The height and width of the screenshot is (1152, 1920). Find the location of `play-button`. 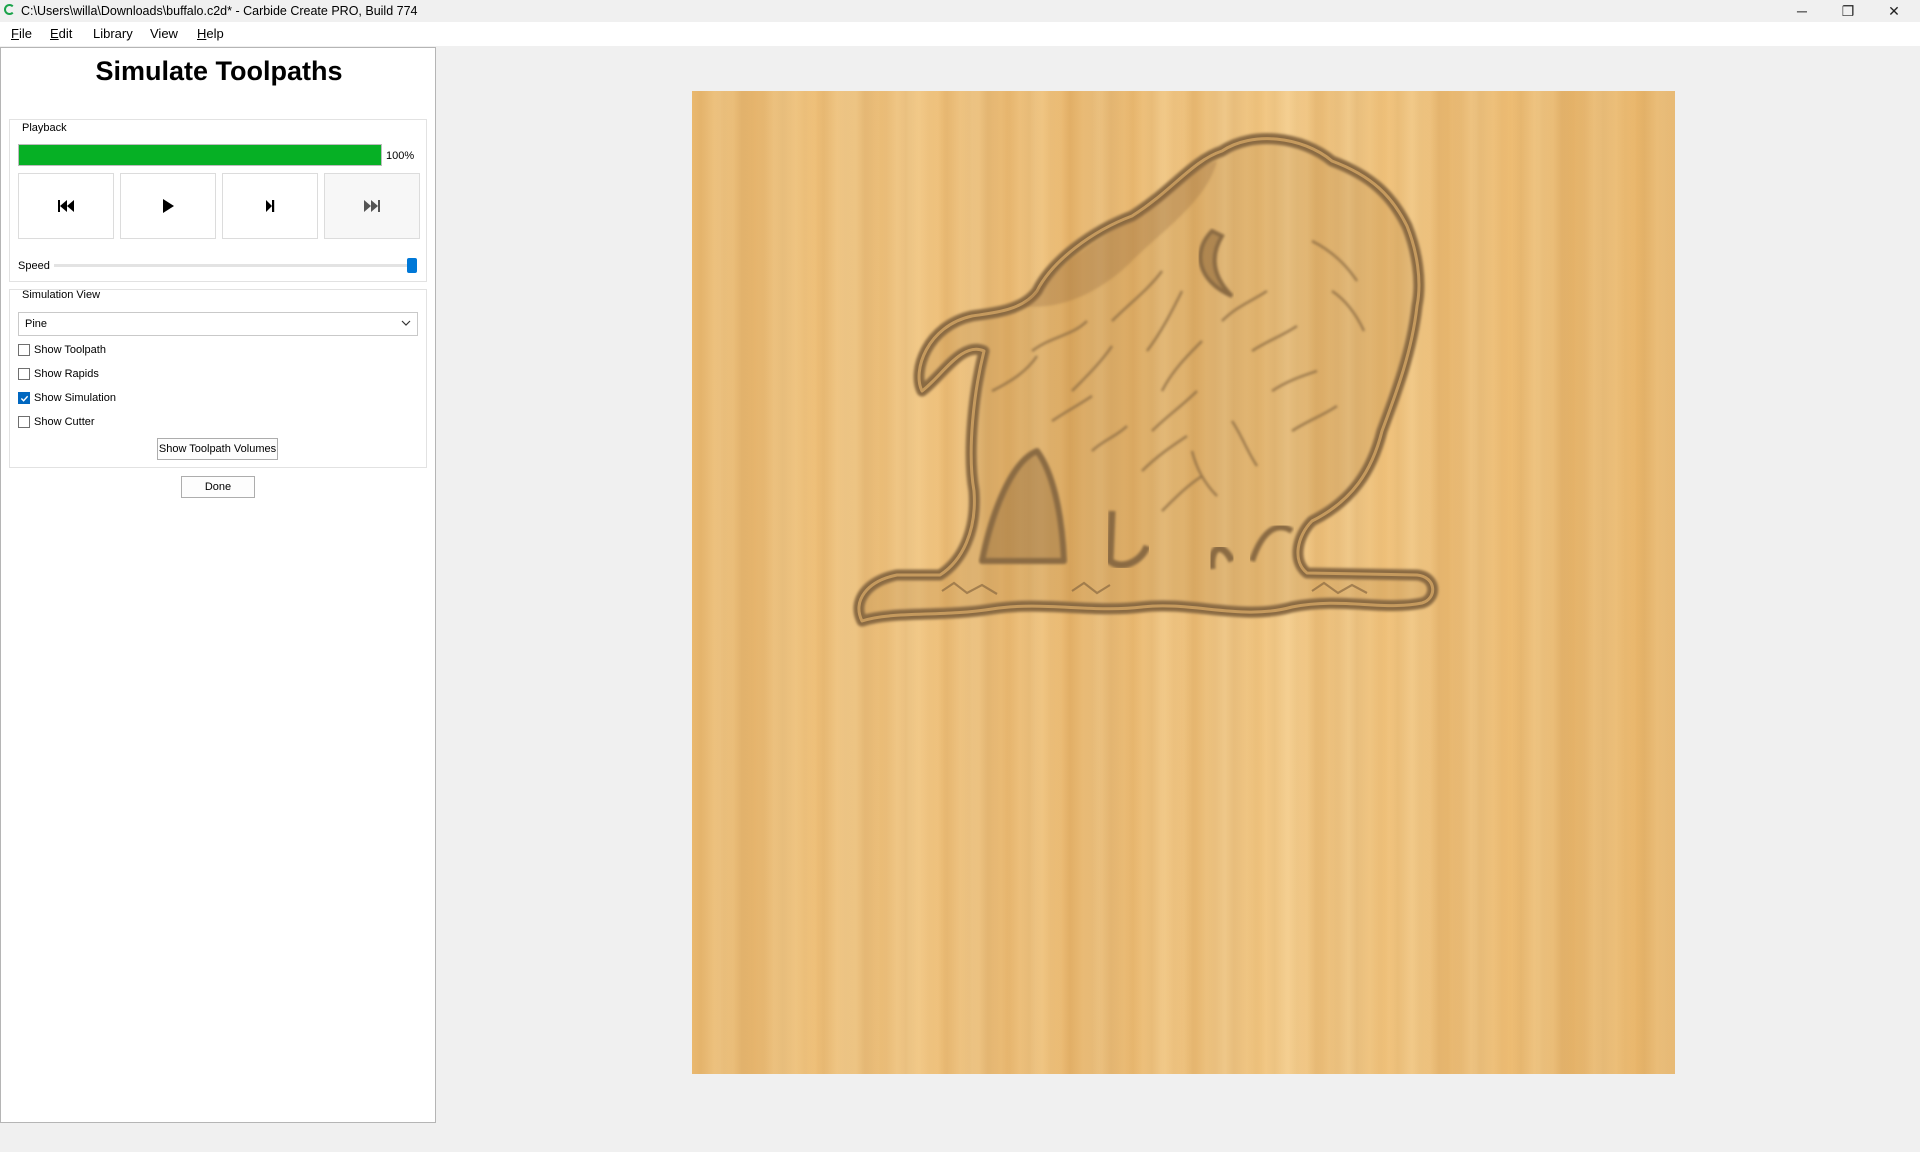

play-button is located at coordinates (168, 206).